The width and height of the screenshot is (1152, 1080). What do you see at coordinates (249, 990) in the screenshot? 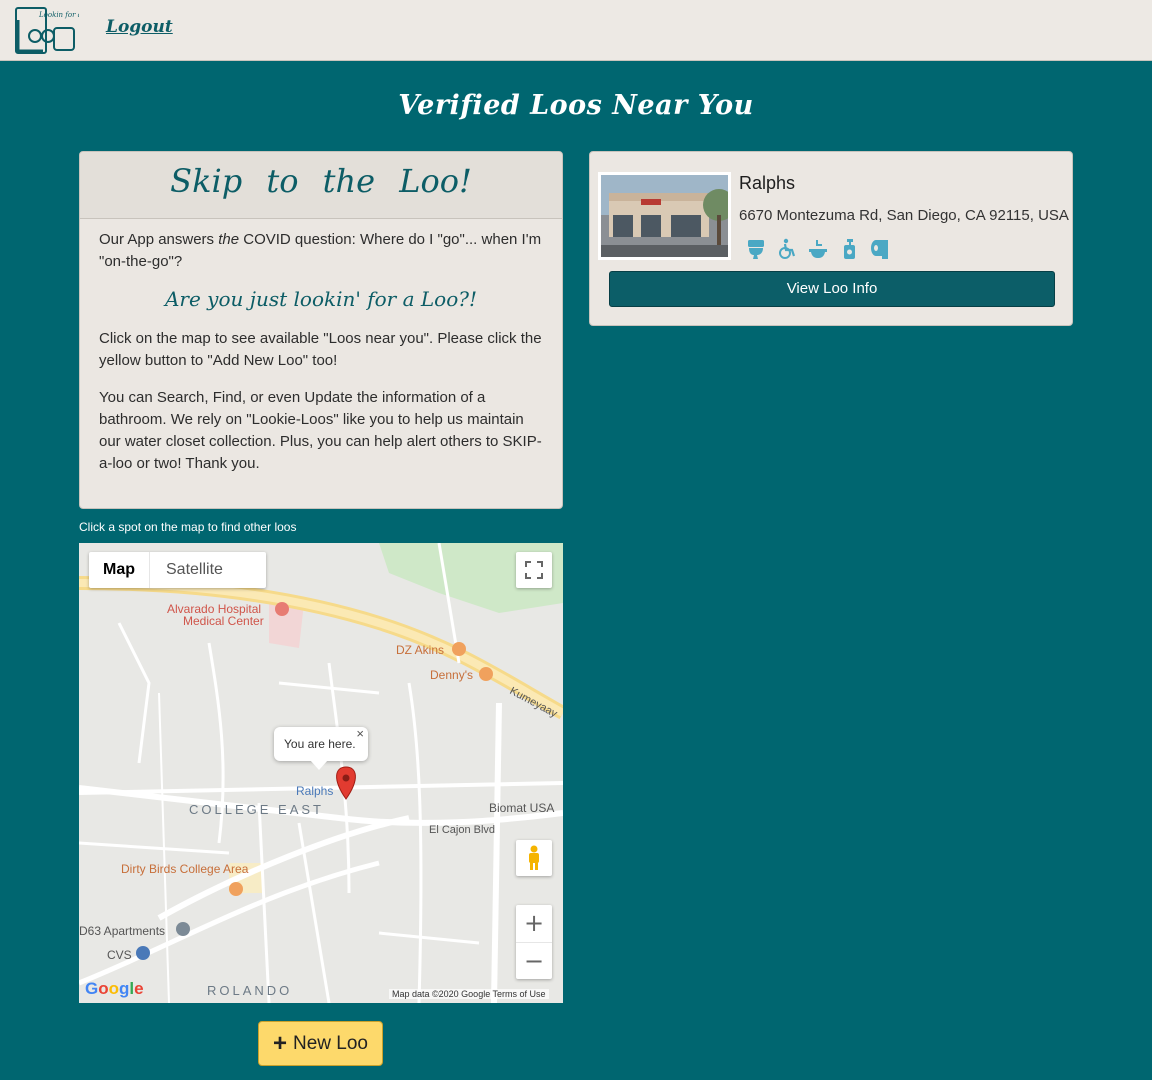
I see `map-label-rolando: ROLANDO` at bounding box center [249, 990].